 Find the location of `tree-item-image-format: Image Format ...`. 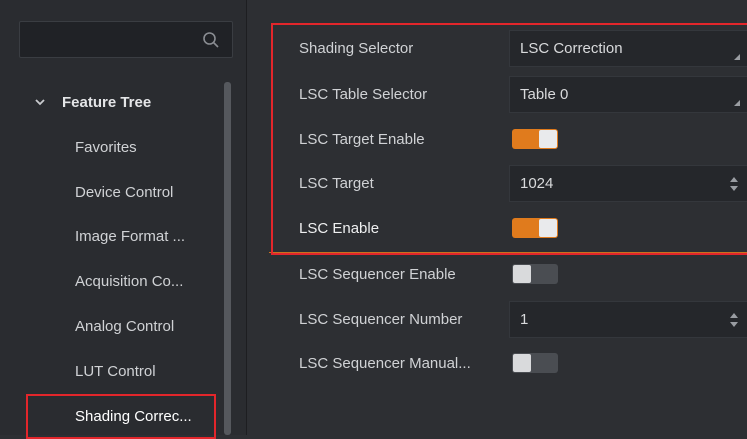

tree-item-image-format: Image Format ... is located at coordinates (130, 236).